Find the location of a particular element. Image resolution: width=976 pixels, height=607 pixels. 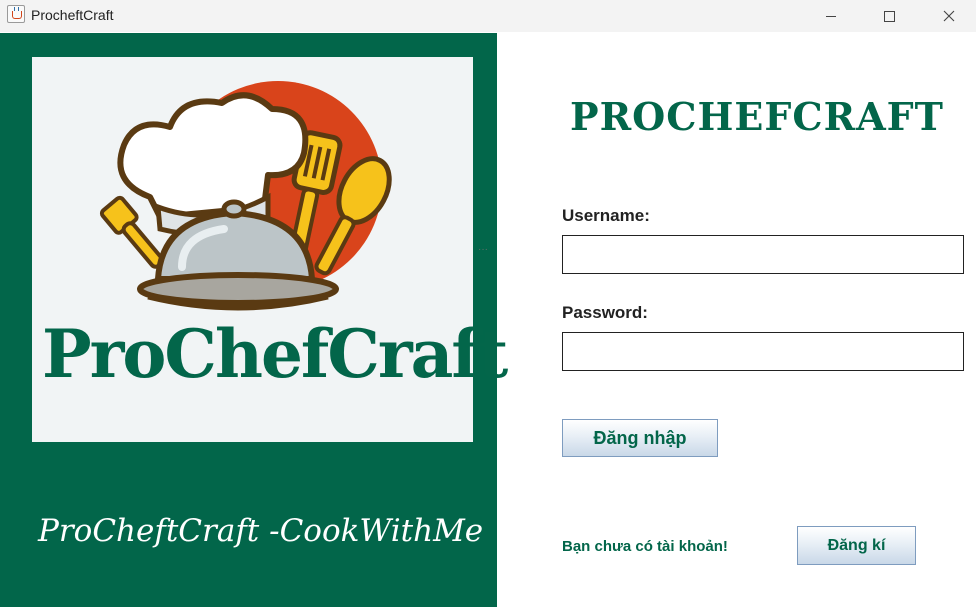

username-label: Username: is located at coordinates (606, 215).